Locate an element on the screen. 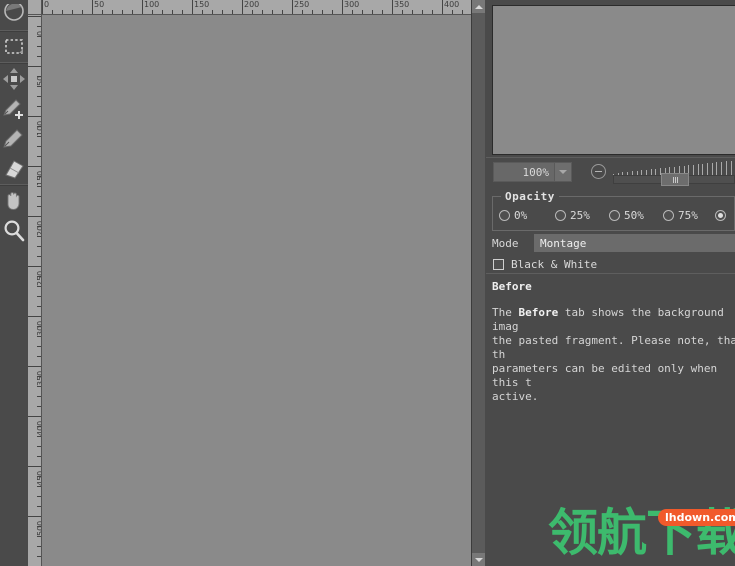 The height and width of the screenshot is (566, 735). opacity-radio-option: 0% is located at coordinates (513, 215).